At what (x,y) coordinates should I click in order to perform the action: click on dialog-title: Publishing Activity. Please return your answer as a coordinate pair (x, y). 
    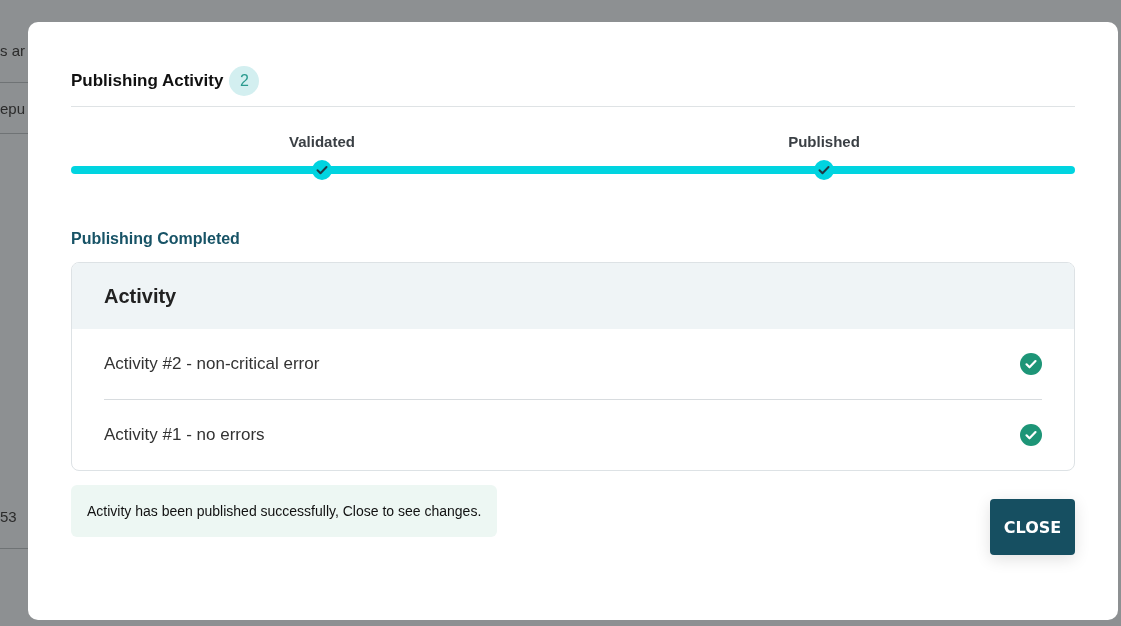
    Looking at the image, I should click on (147, 81).